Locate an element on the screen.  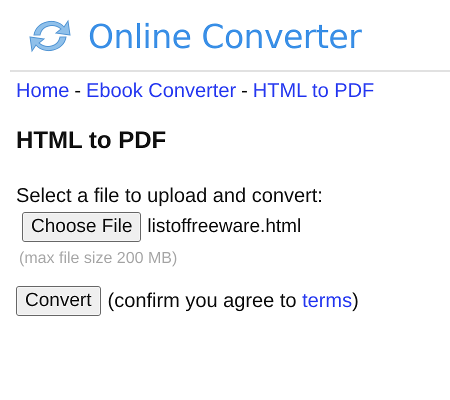
breadcrumb-link: HTML to PDF is located at coordinates (313, 91).